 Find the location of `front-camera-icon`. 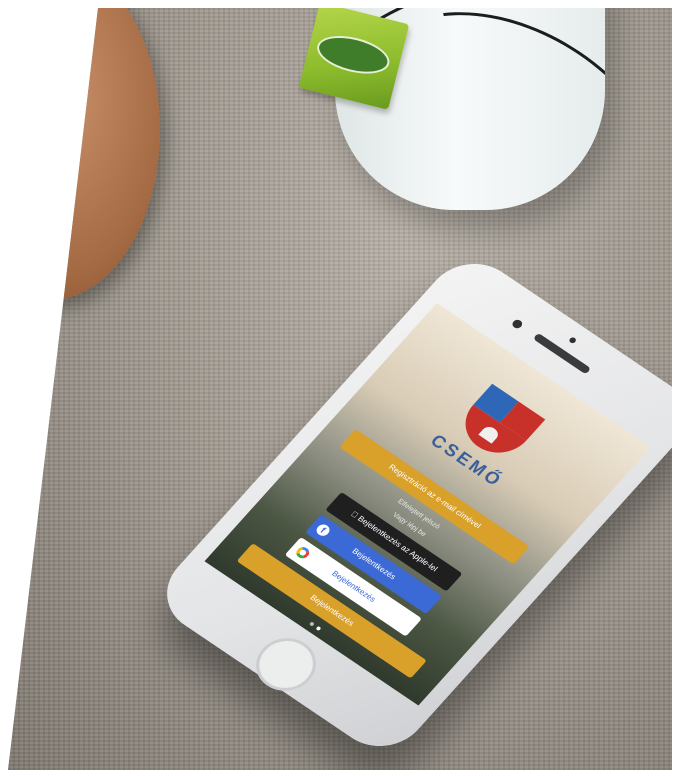

front-camera-icon is located at coordinates (517, 324).